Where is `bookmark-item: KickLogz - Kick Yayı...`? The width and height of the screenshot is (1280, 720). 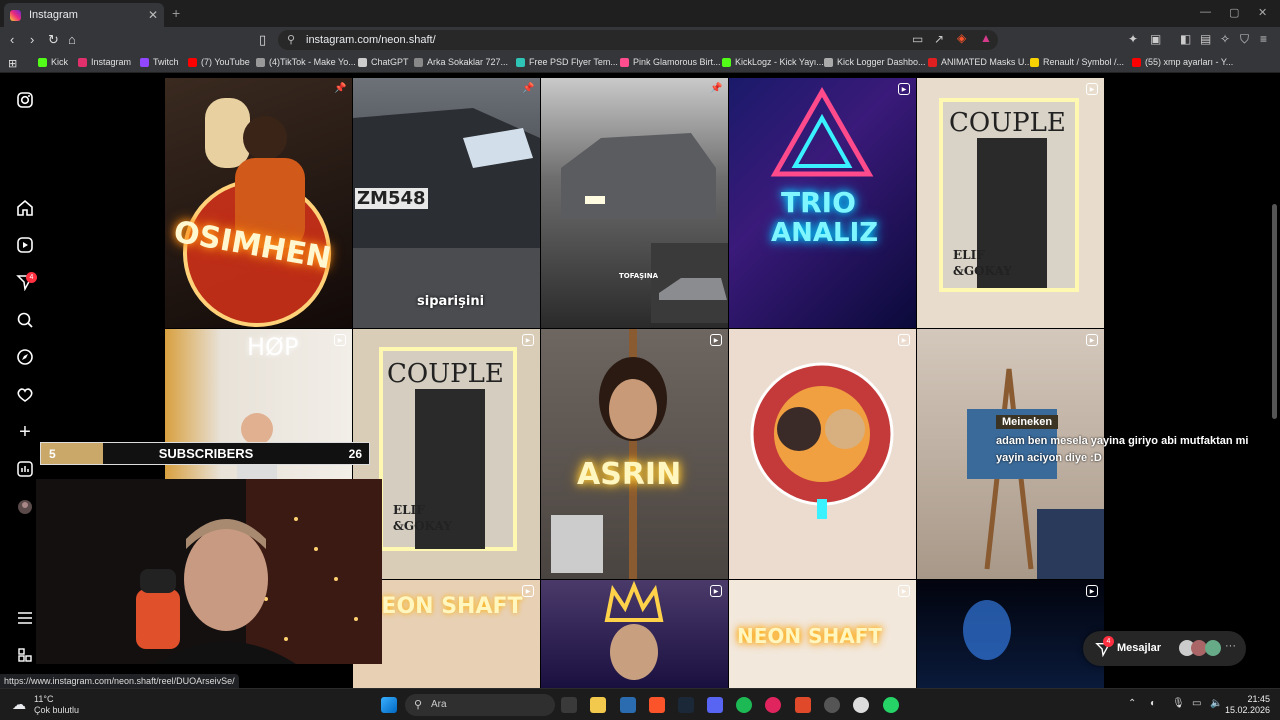 bookmark-item: KickLogz - Kick Yayı... is located at coordinates (773, 62).